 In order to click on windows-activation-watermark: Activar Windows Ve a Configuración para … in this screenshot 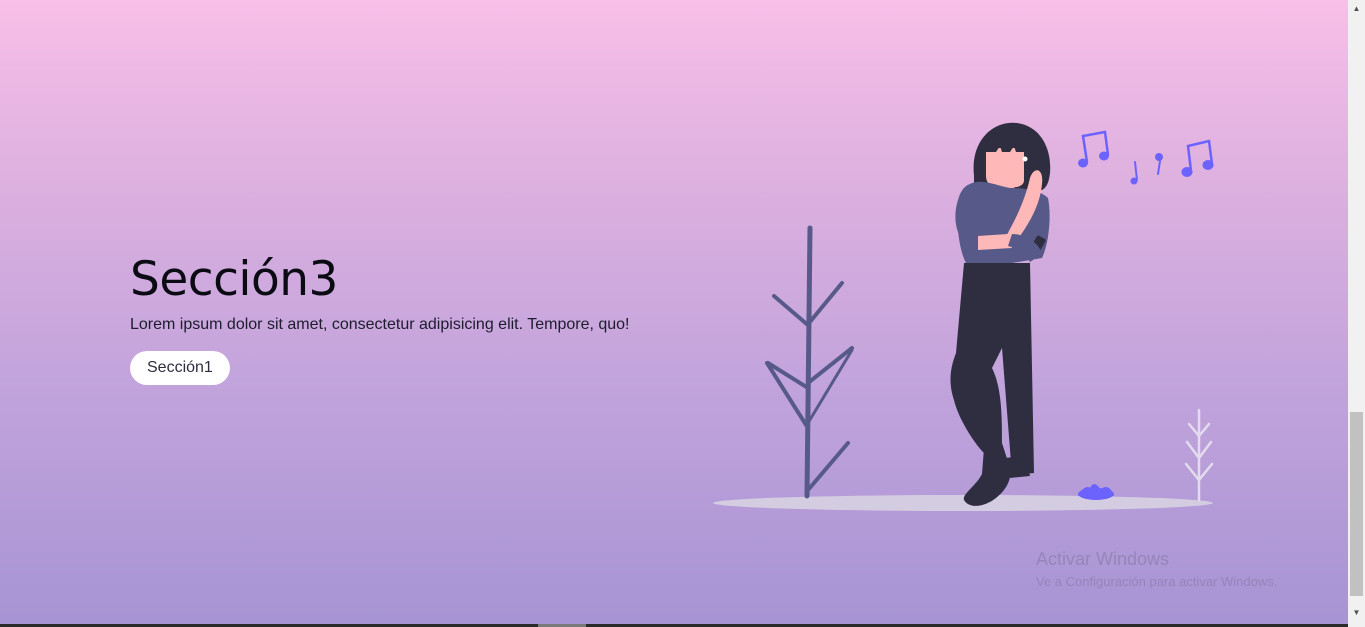, I will do `click(1156, 569)`.